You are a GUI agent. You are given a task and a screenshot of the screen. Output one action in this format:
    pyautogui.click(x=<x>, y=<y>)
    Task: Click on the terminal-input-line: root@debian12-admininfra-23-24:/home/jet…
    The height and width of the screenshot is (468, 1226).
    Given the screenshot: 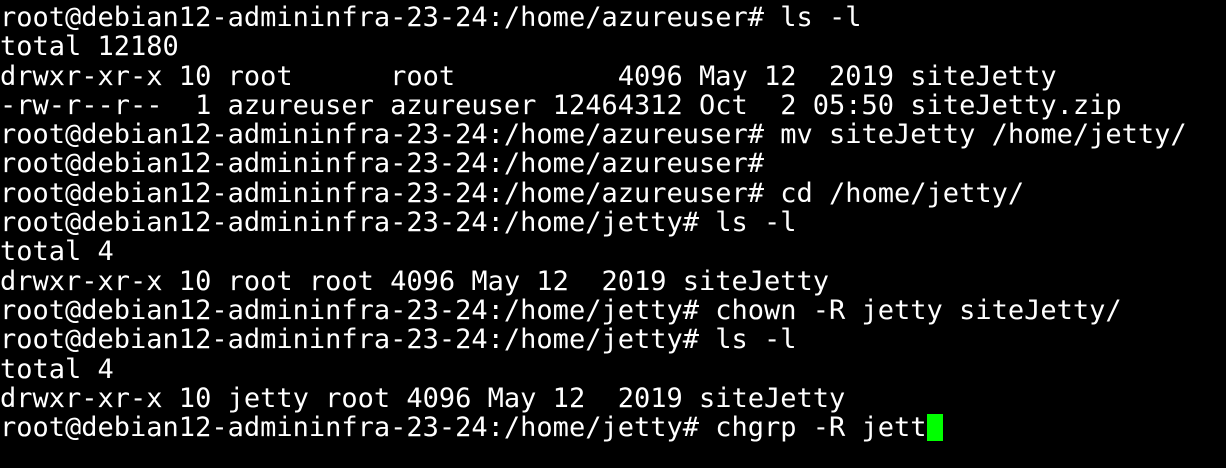 What is the action you would take?
    pyautogui.click(x=613, y=427)
    